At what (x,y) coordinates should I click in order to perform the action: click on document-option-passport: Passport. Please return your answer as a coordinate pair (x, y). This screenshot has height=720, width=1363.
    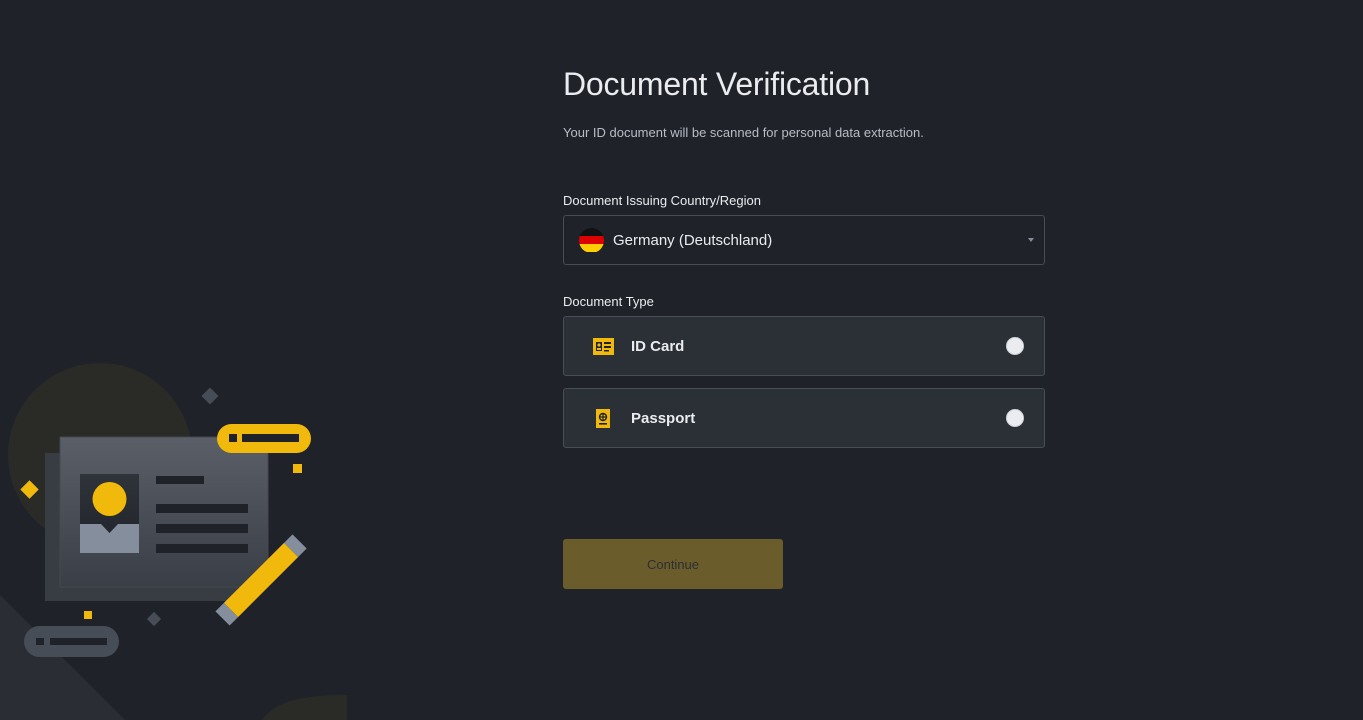
    Looking at the image, I should click on (804, 418).